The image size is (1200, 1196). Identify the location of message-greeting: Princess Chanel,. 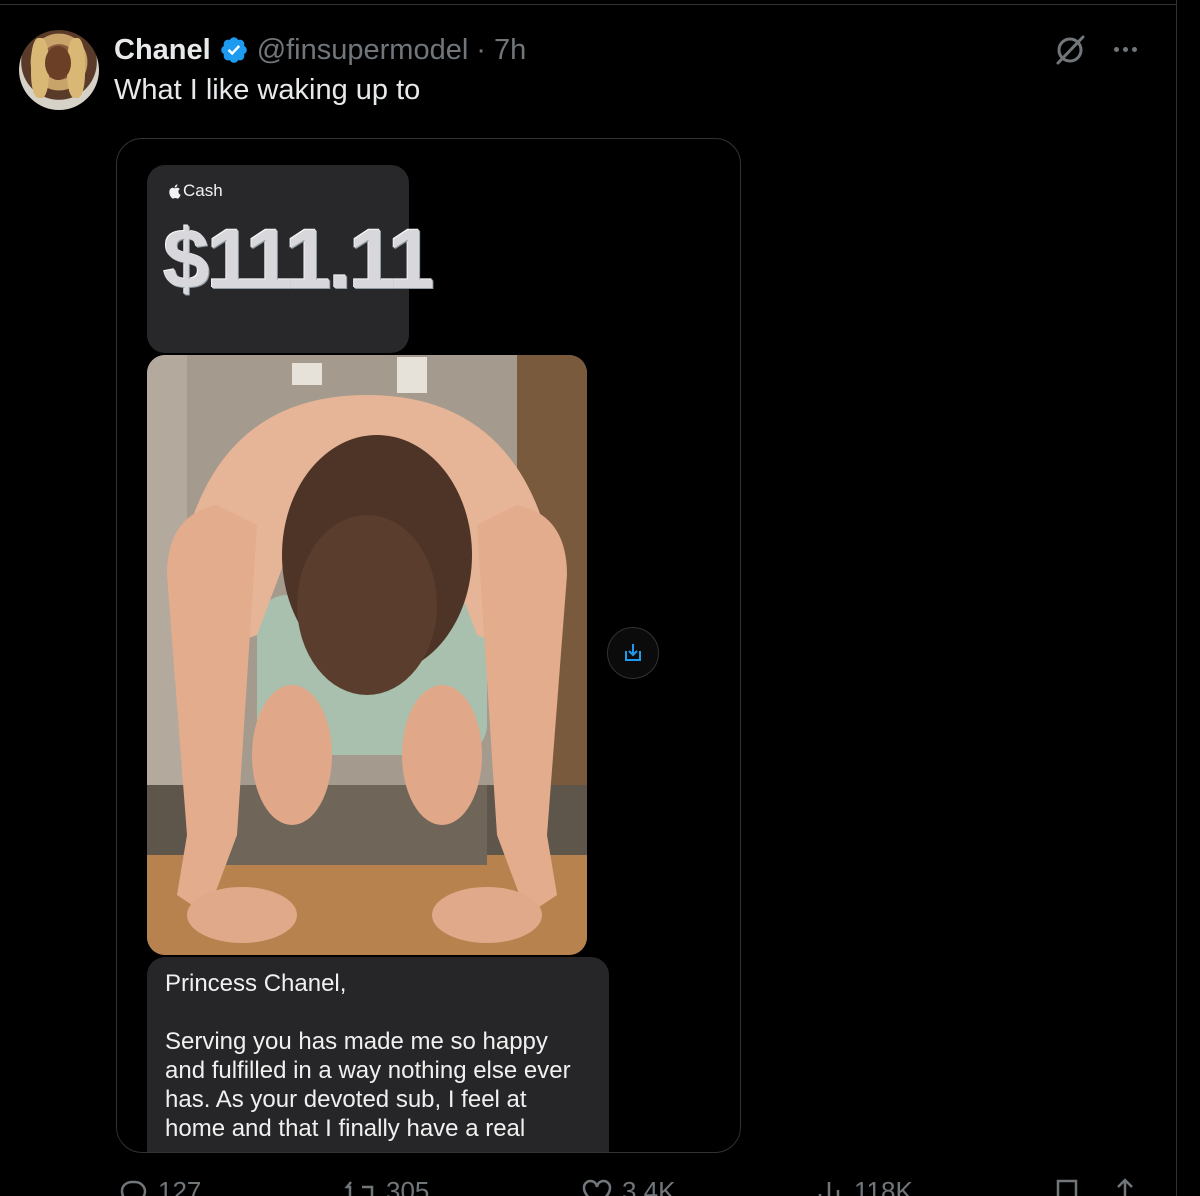
(256, 983).